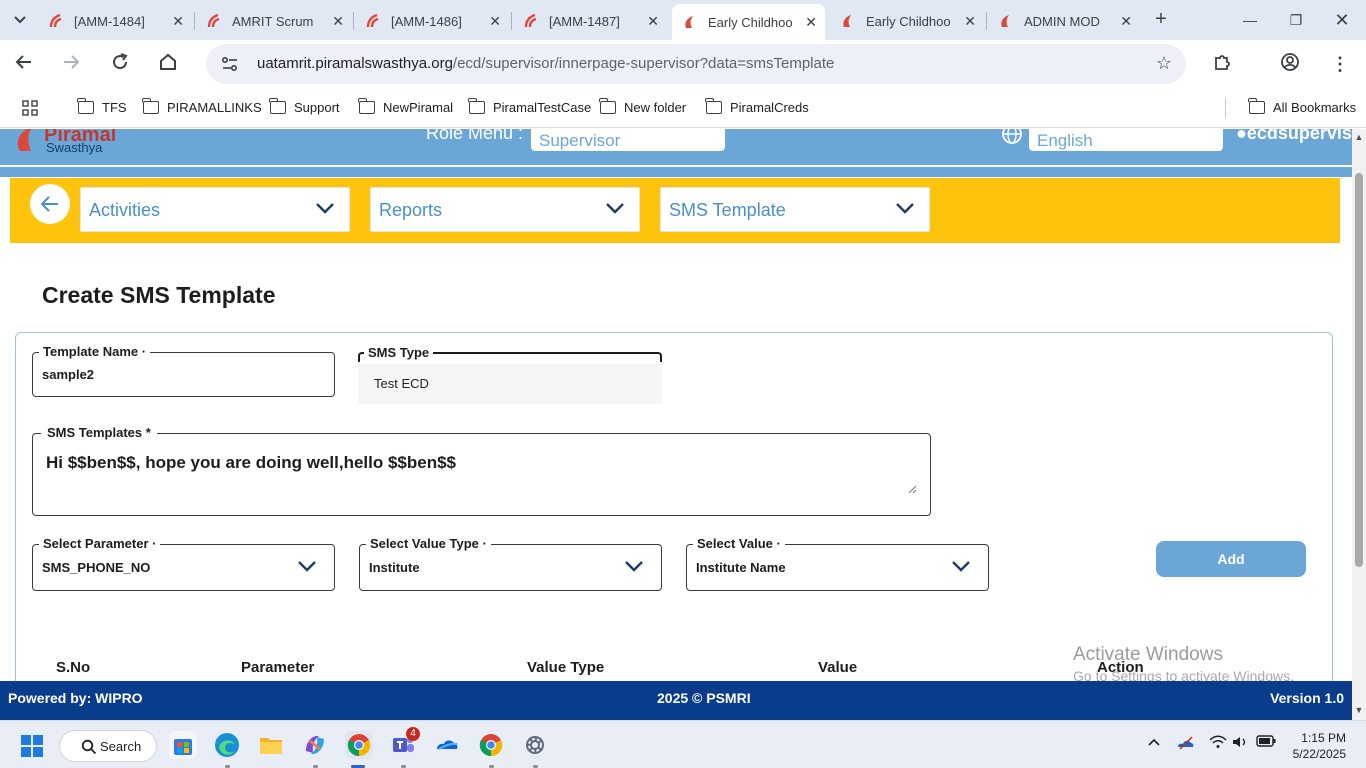  I want to click on extensions-icon, so click(1222, 64).